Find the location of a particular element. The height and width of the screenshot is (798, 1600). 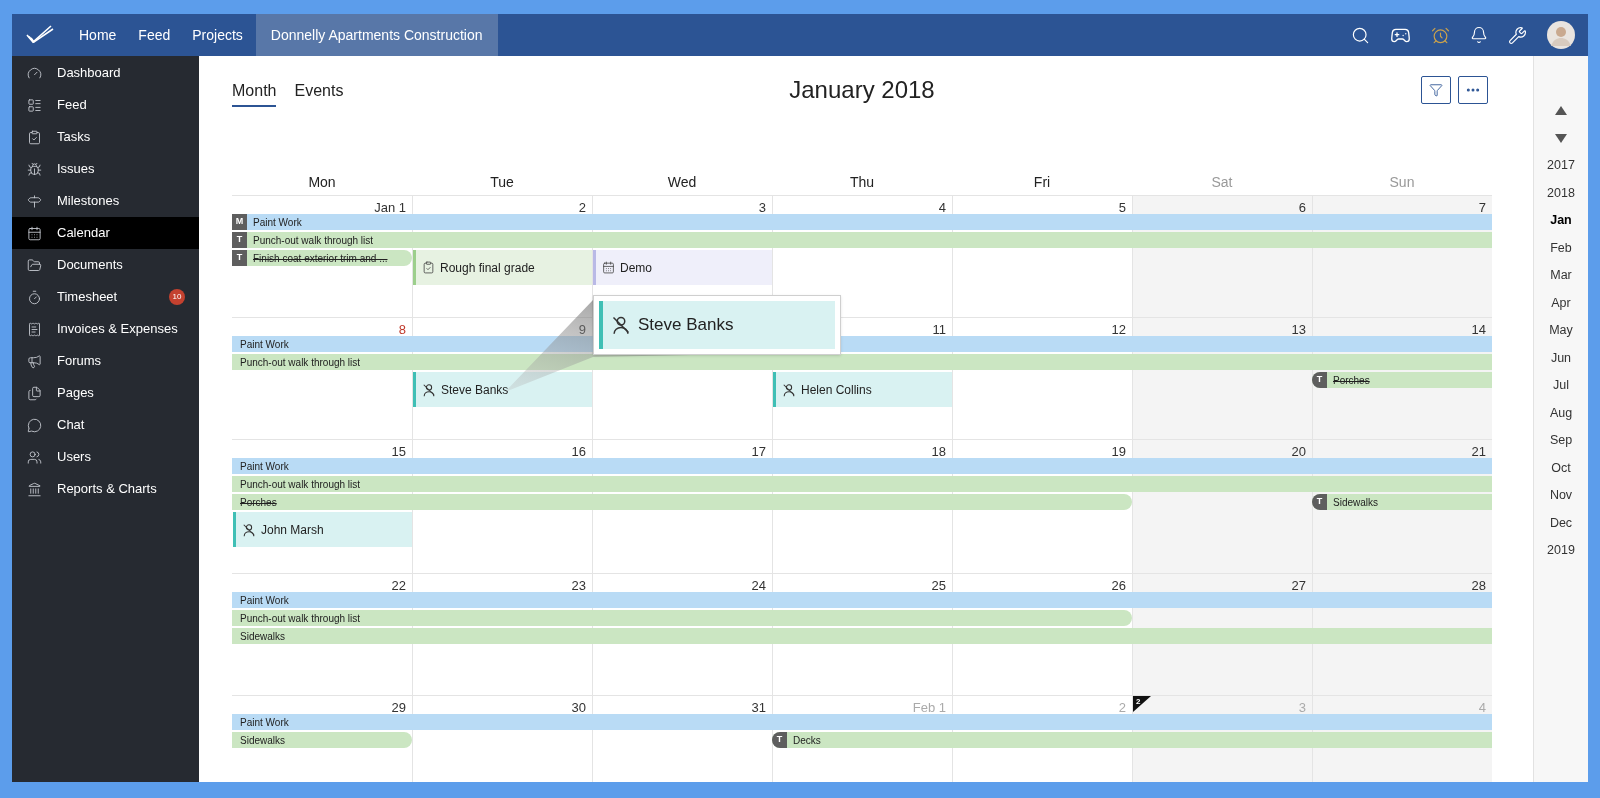

down-triangle-icon is located at coordinates (1561, 138).